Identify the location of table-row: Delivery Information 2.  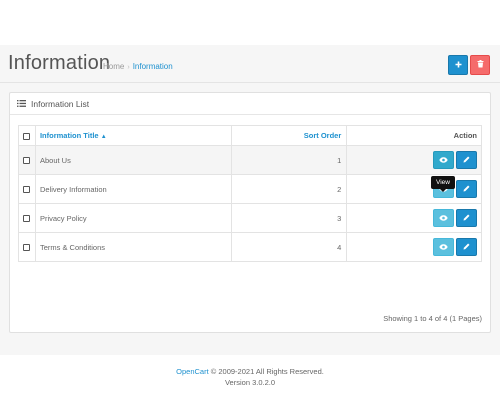
(250, 189).